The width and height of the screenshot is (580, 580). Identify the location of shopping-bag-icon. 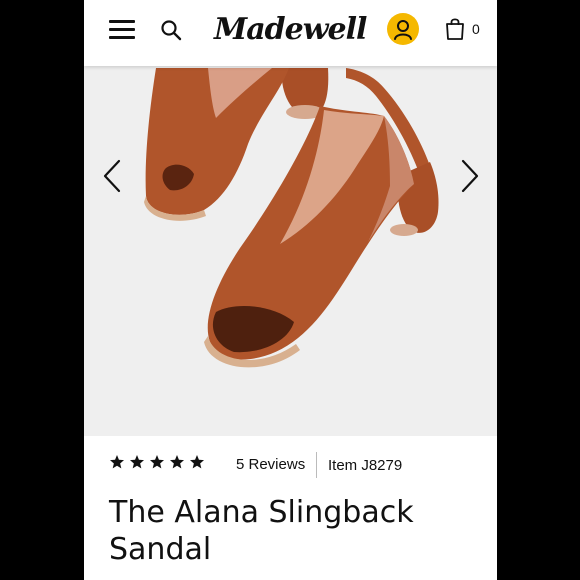
(455, 29).